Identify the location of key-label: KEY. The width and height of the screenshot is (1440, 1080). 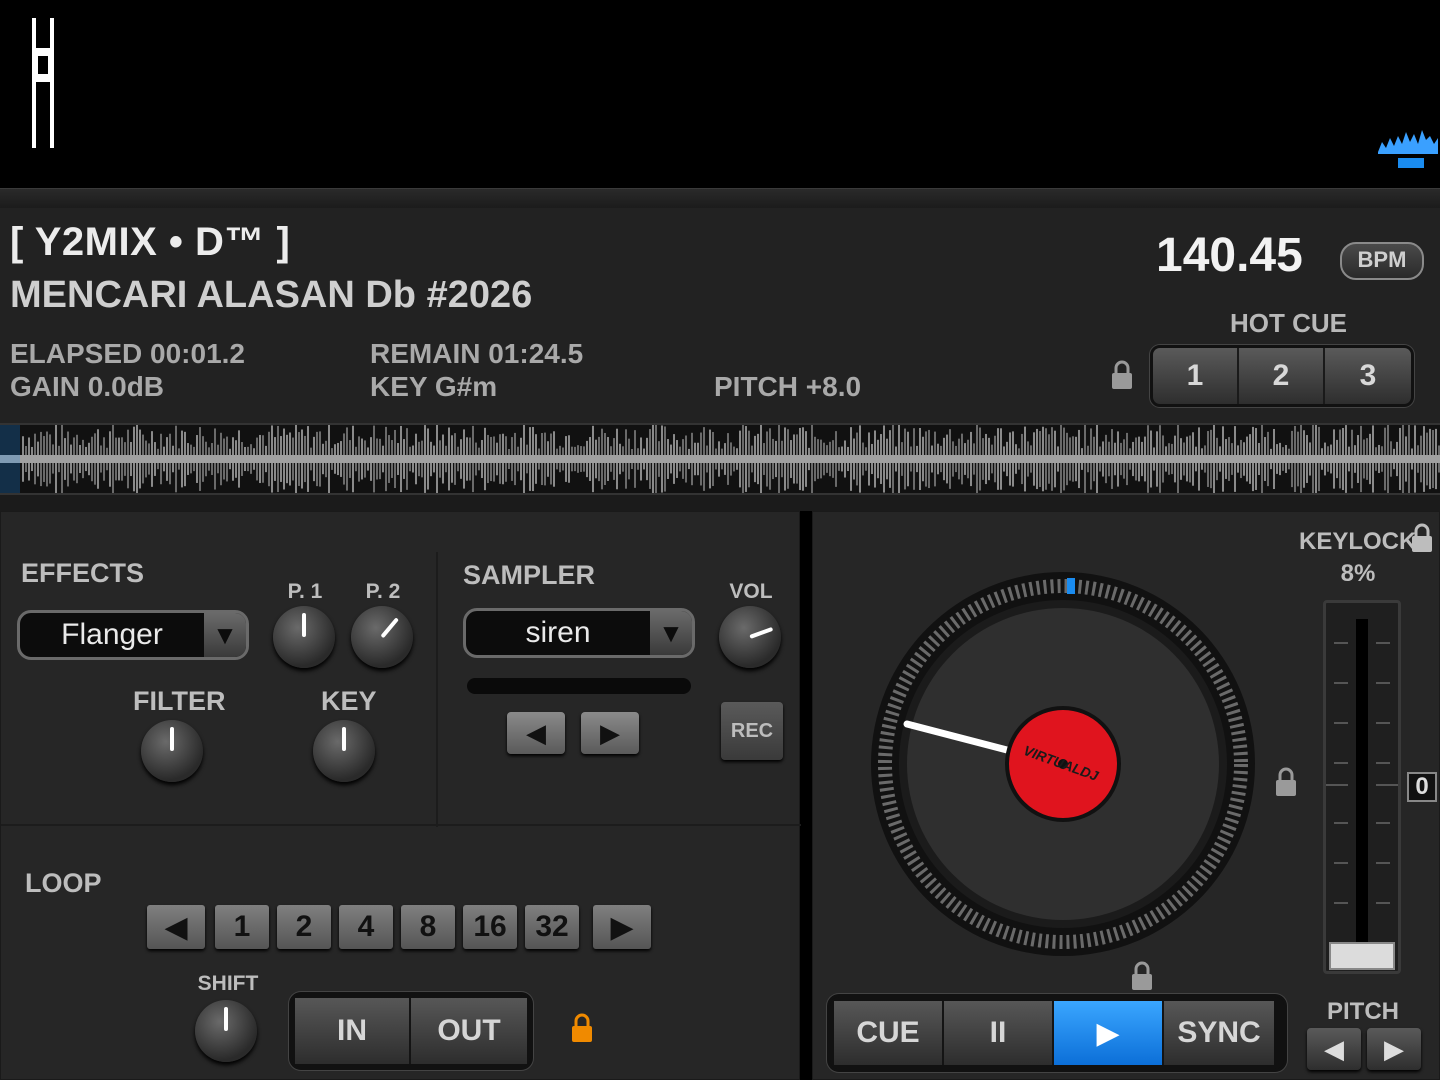
(349, 701).